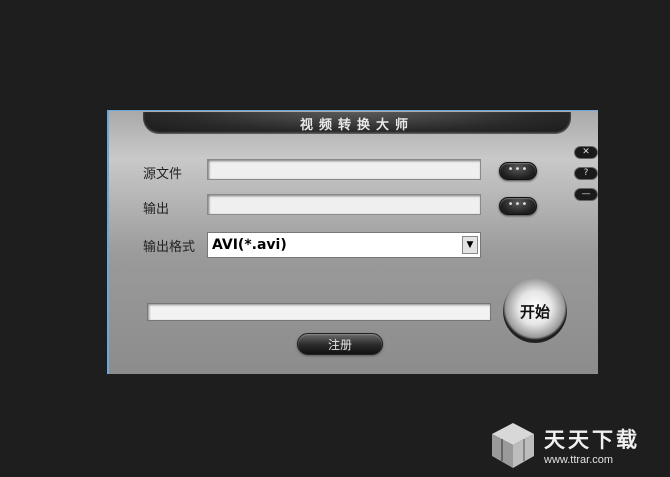  What do you see at coordinates (513, 445) in the screenshot?
I see `watermark-cube-icon` at bounding box center [513, 445].